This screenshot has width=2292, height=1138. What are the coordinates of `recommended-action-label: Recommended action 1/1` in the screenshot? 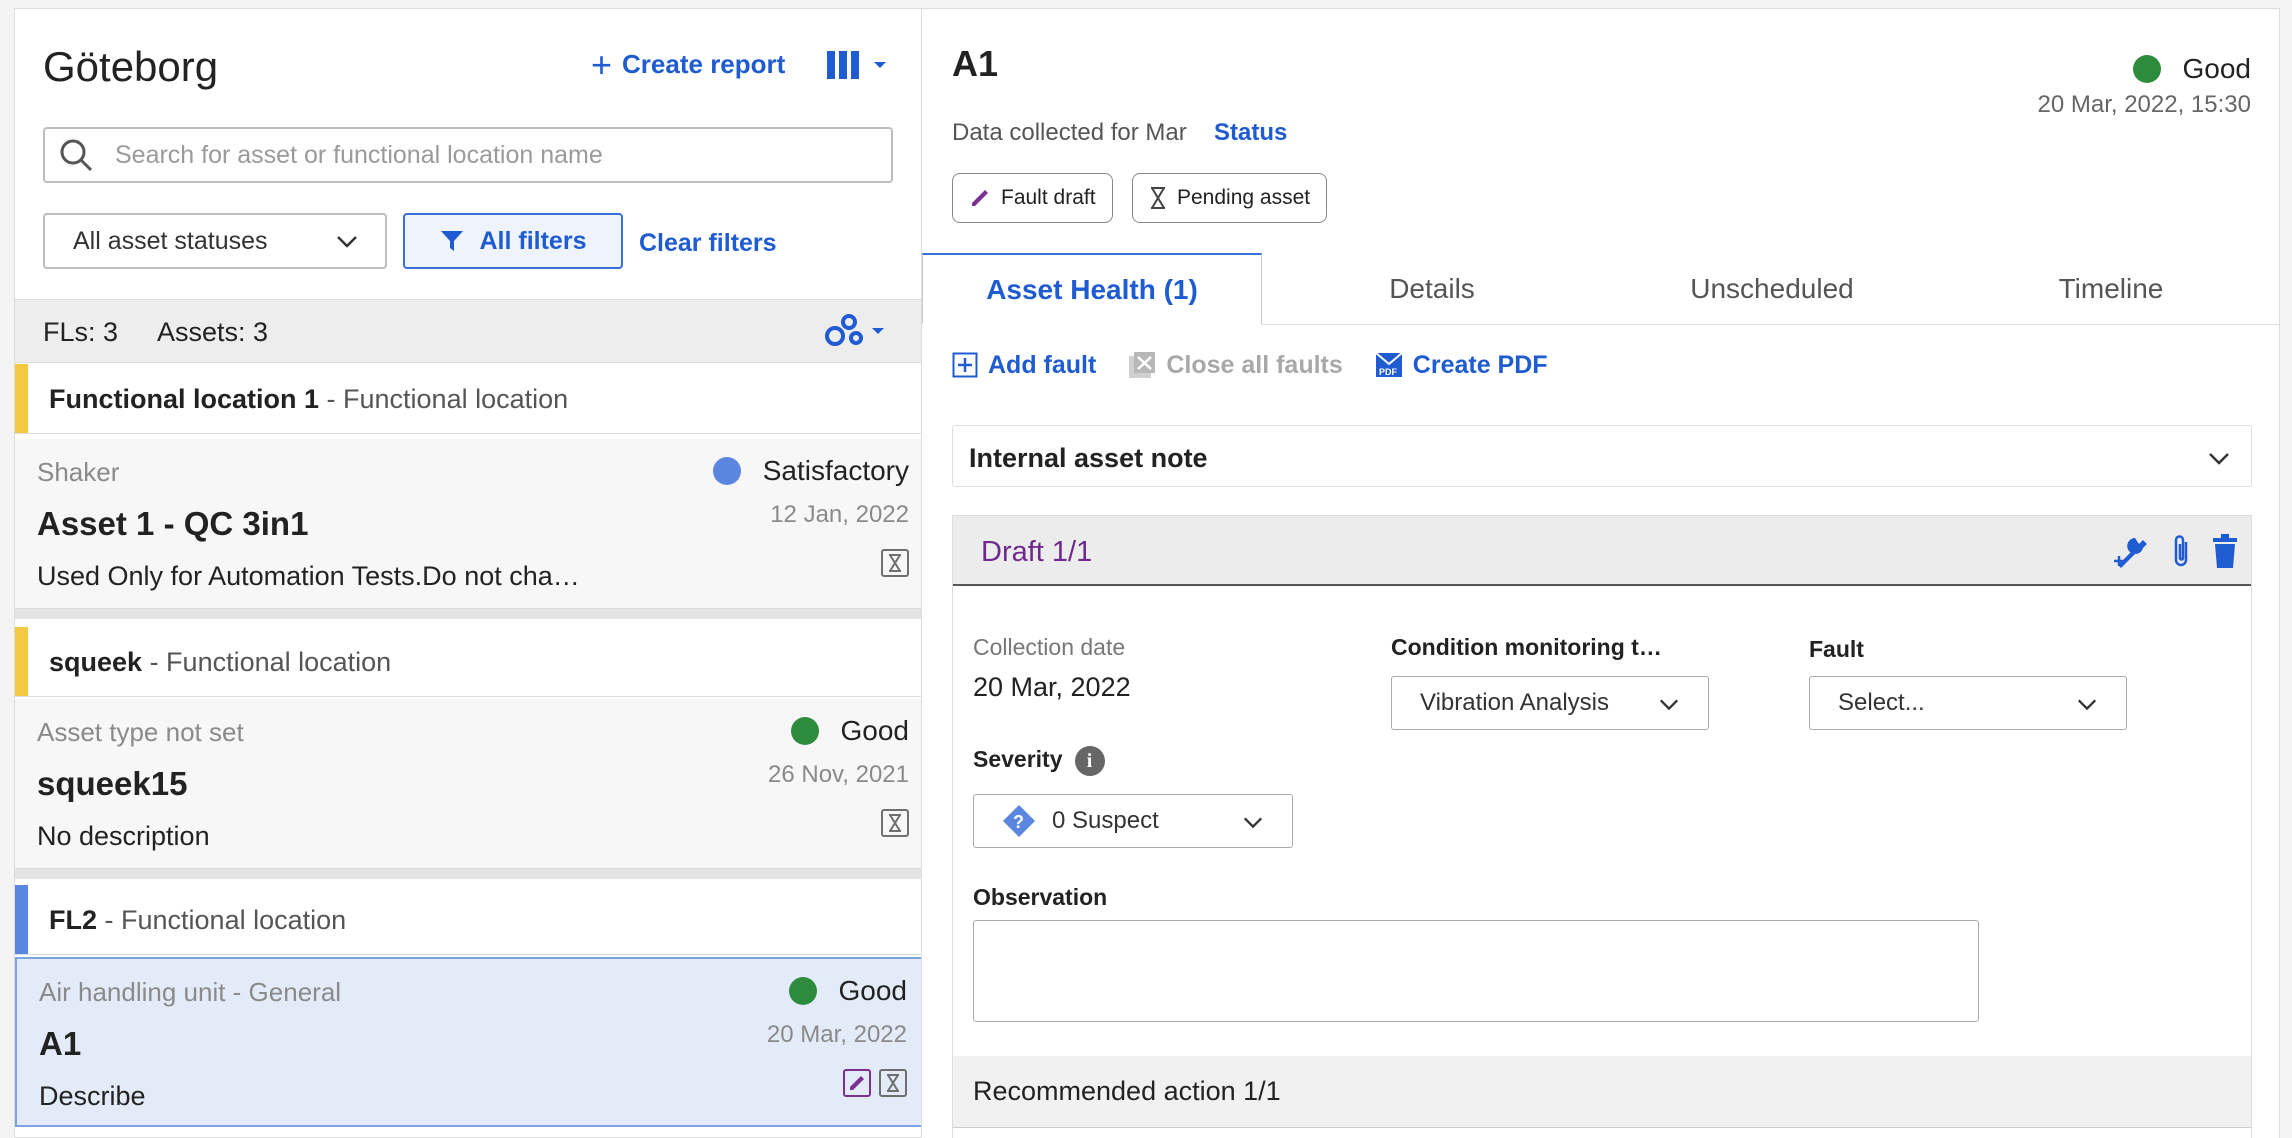 It's located at (1127, 1091).